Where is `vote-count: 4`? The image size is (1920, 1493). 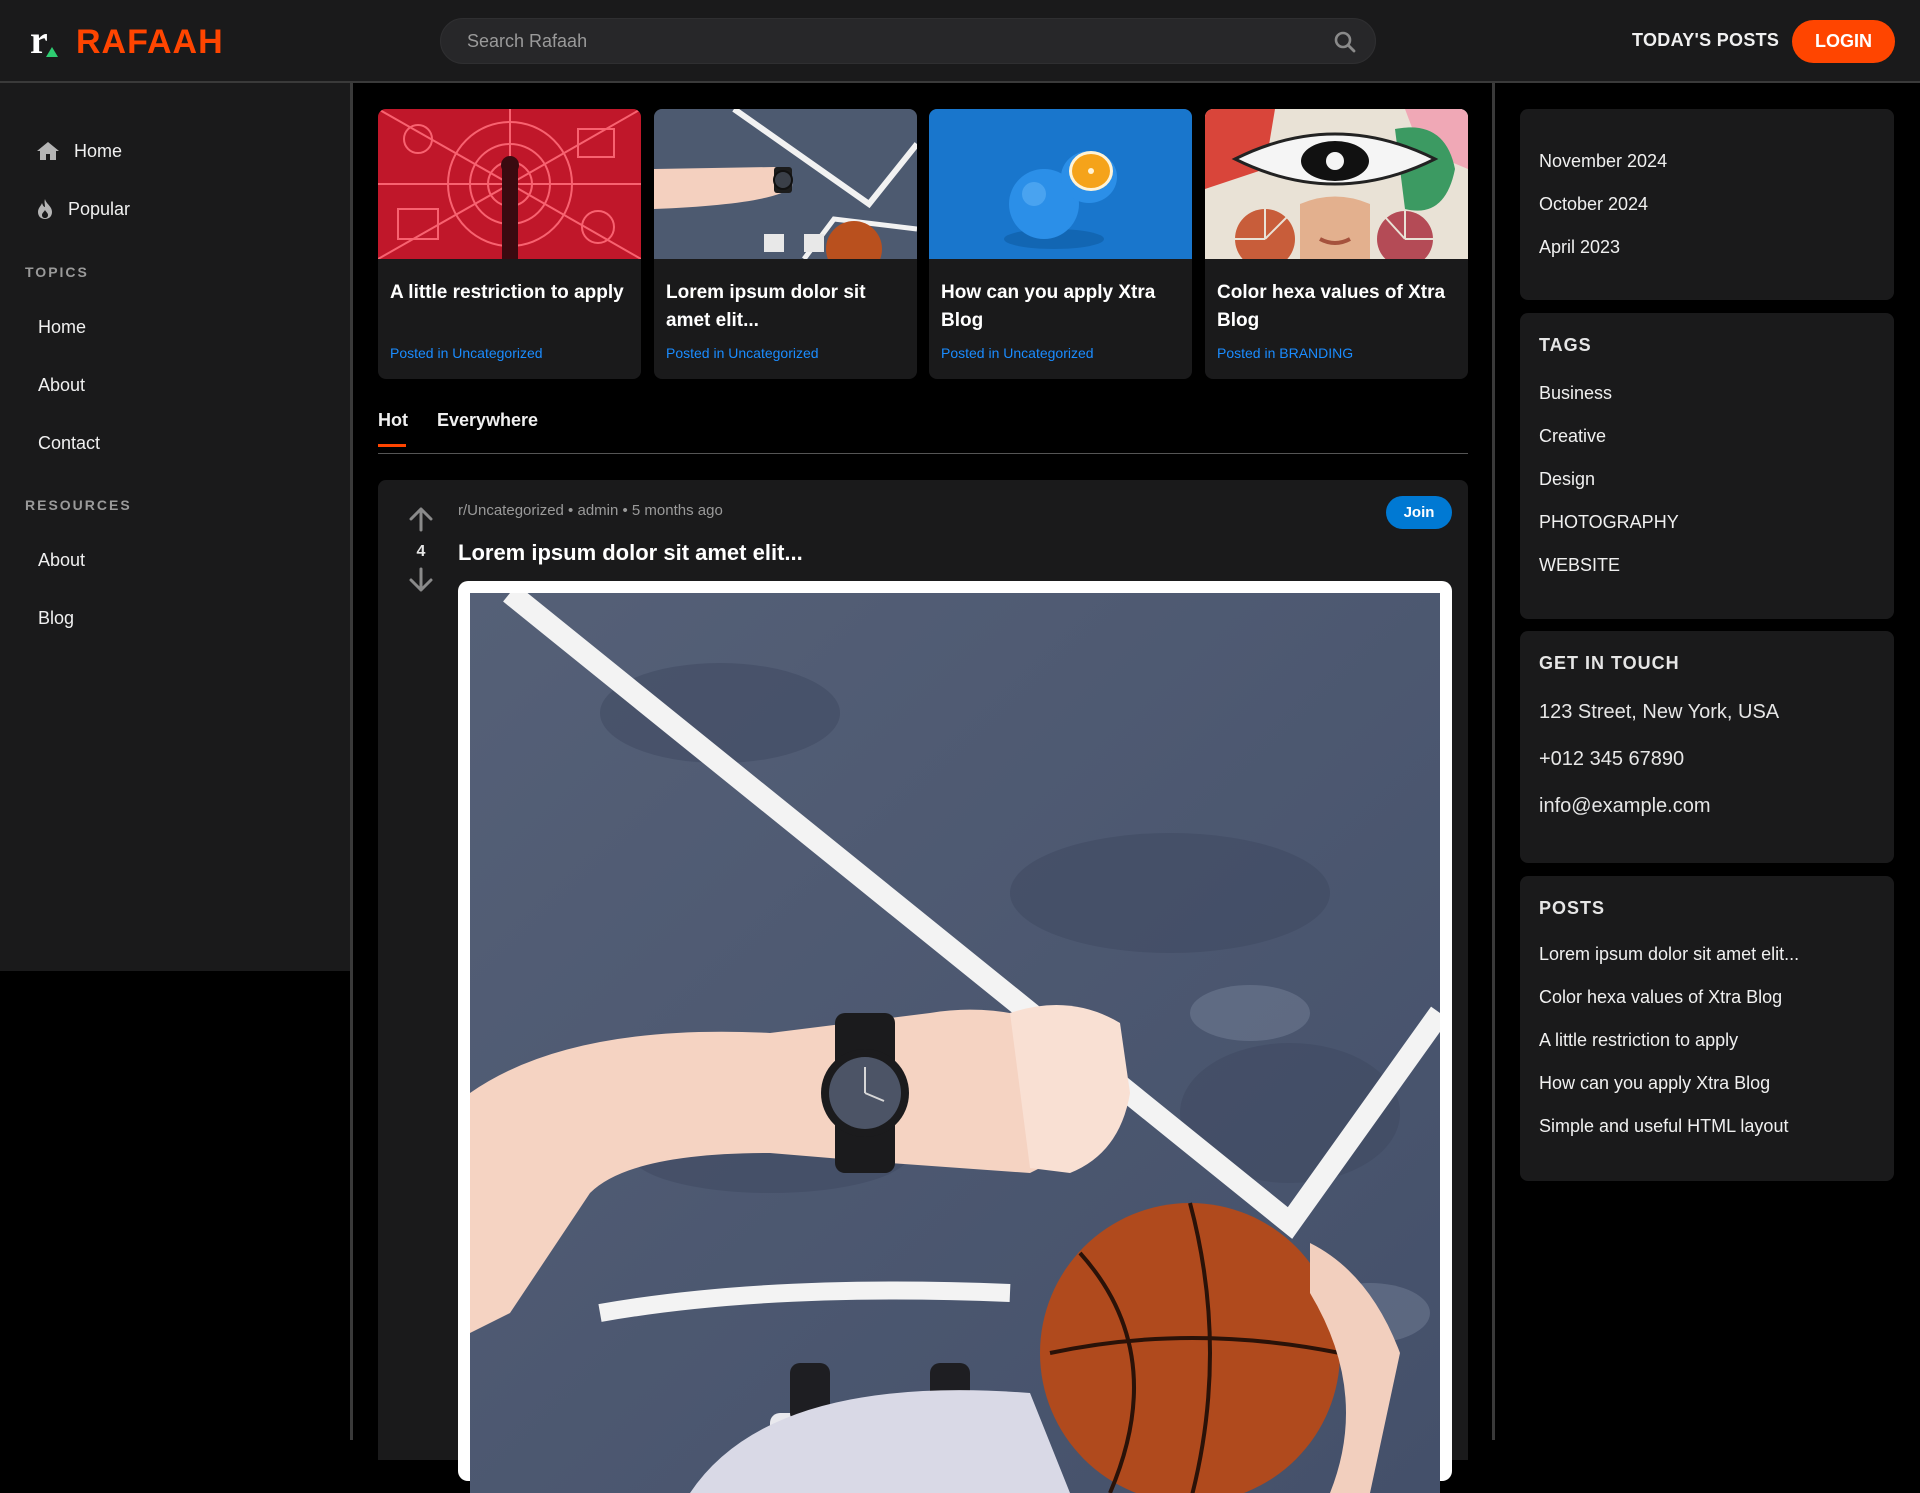
vote-count: 4 is located at coordinates (421, 551).